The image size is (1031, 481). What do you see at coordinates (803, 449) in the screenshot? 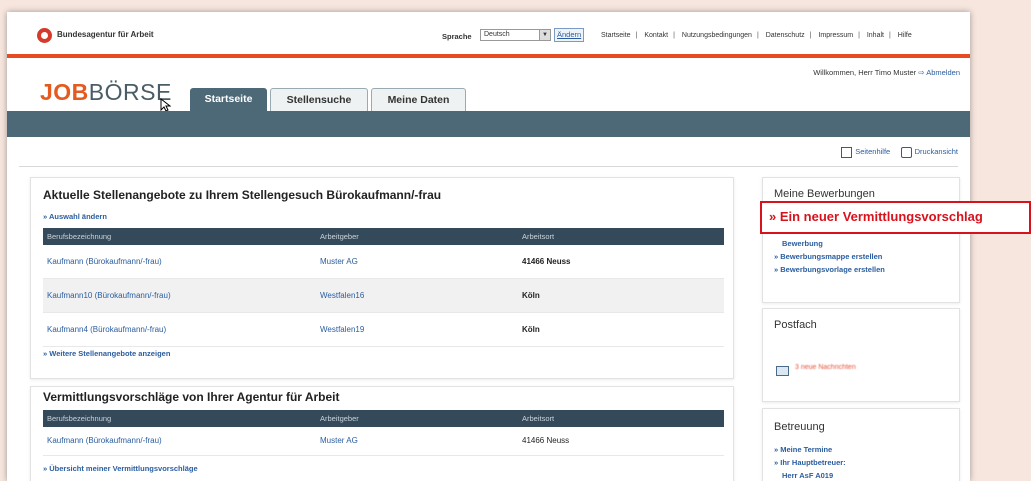
I see `appointments-link: » Meine Termine` at bounding box center [803, 449].